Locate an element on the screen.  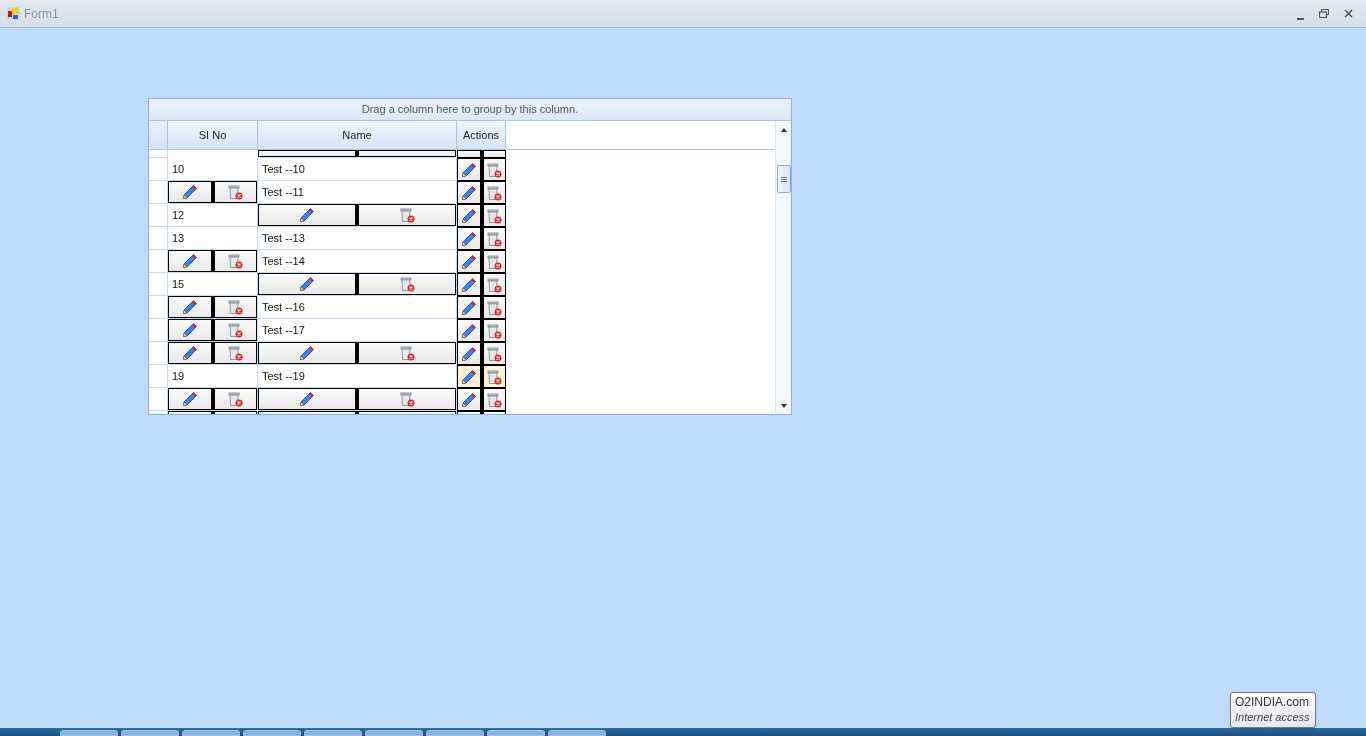
table-cell-text: Test --19 is located at coordinates (283, 376).